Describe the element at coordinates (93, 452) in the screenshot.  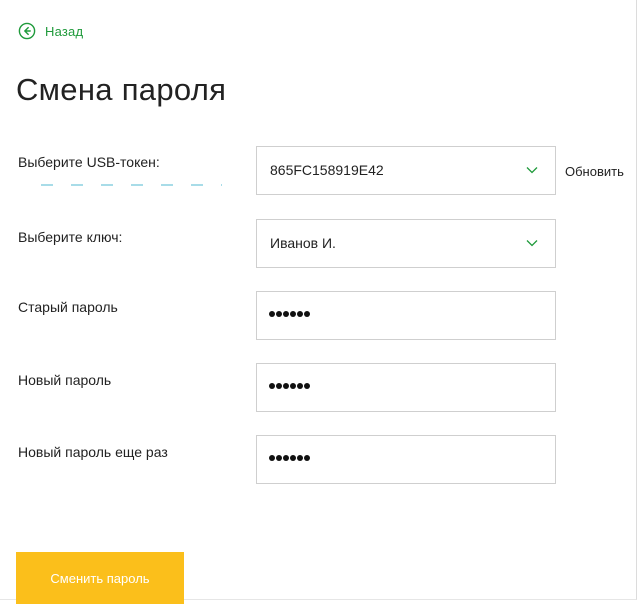
I see `new-password-repeat-label: Новый пароль еще раз` at that location.